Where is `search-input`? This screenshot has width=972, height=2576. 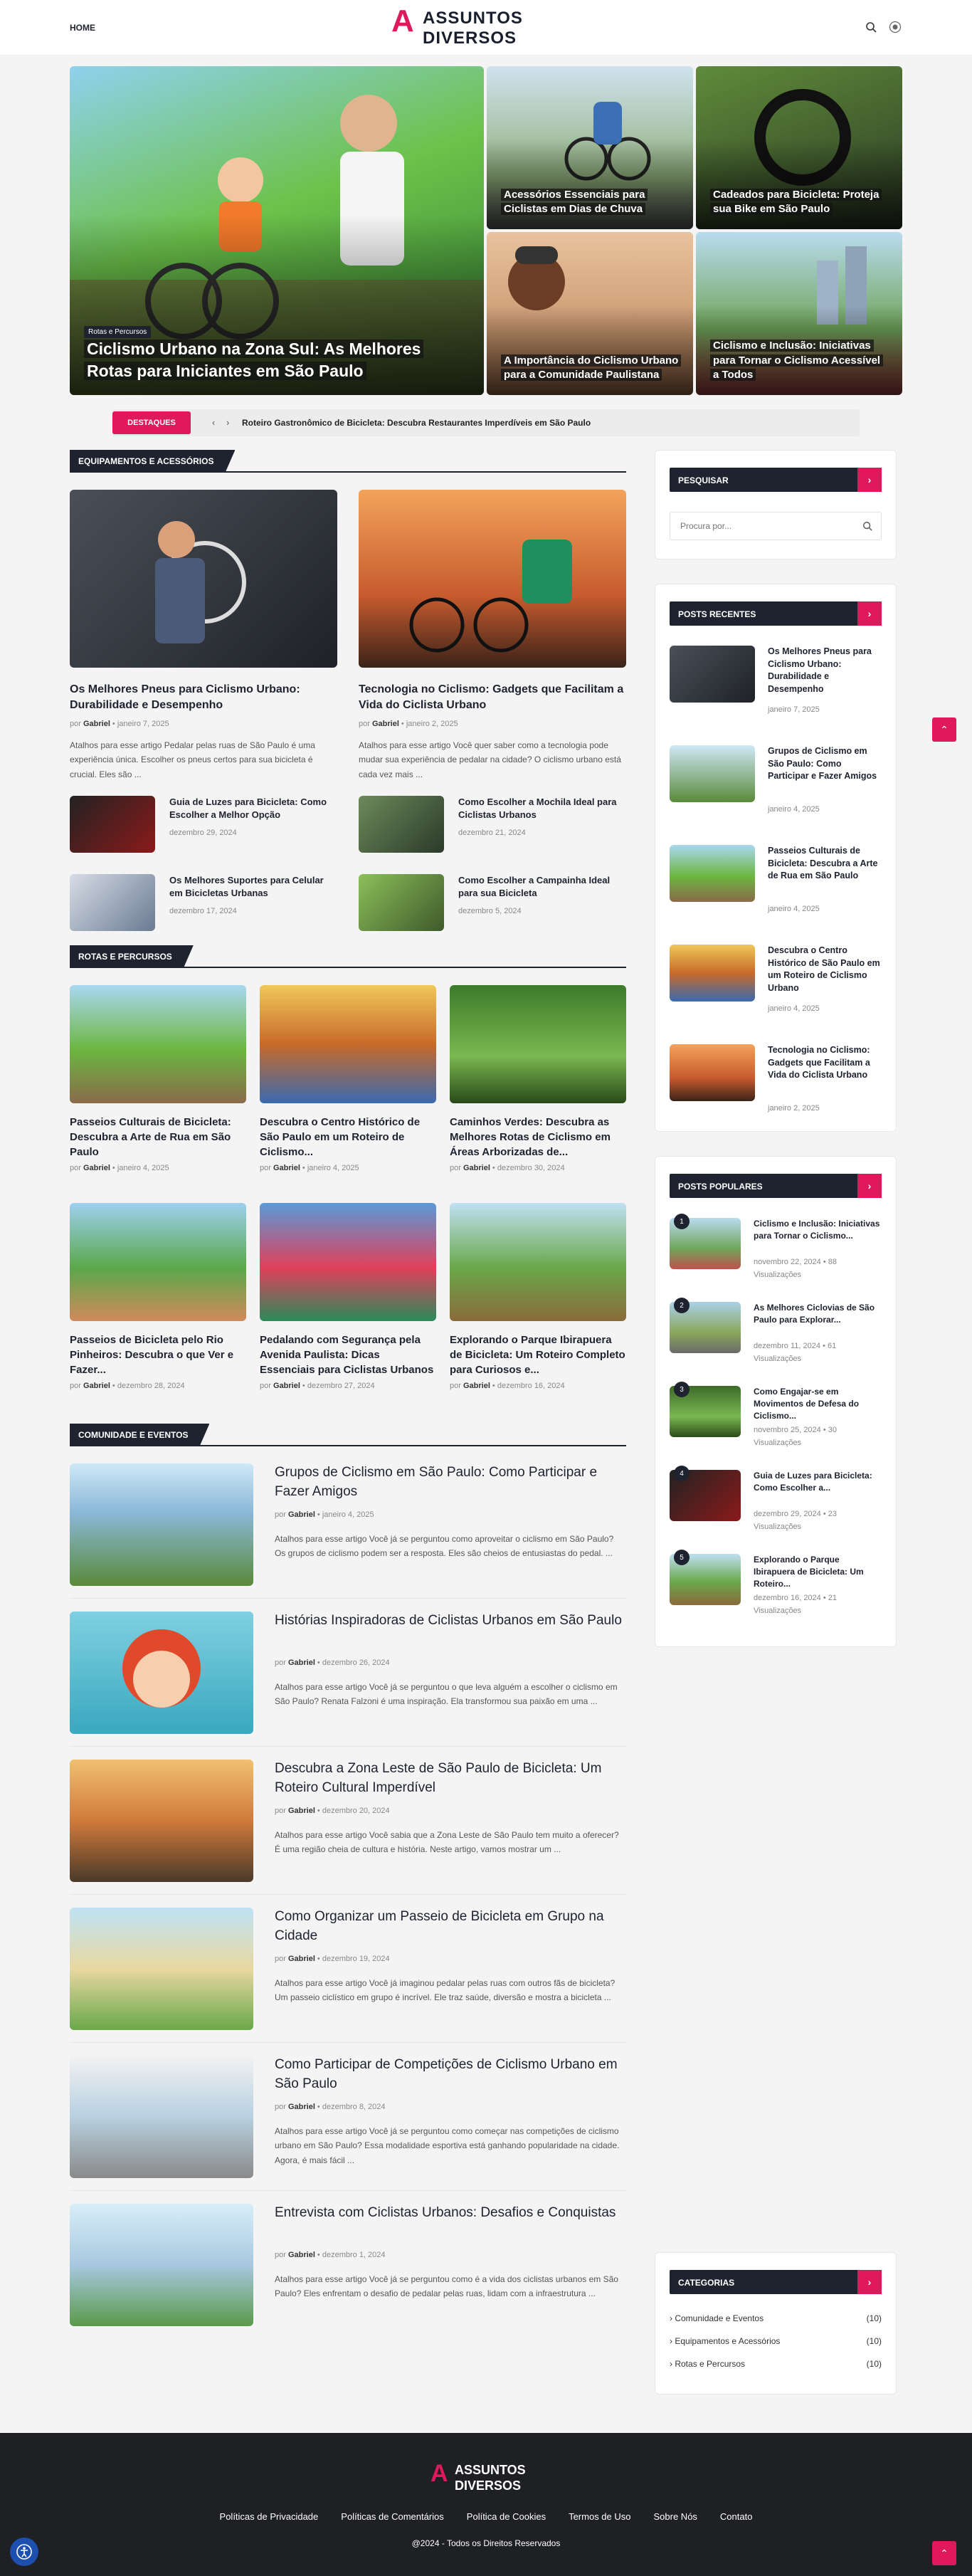
search-input is located at coordinates (775, 526).